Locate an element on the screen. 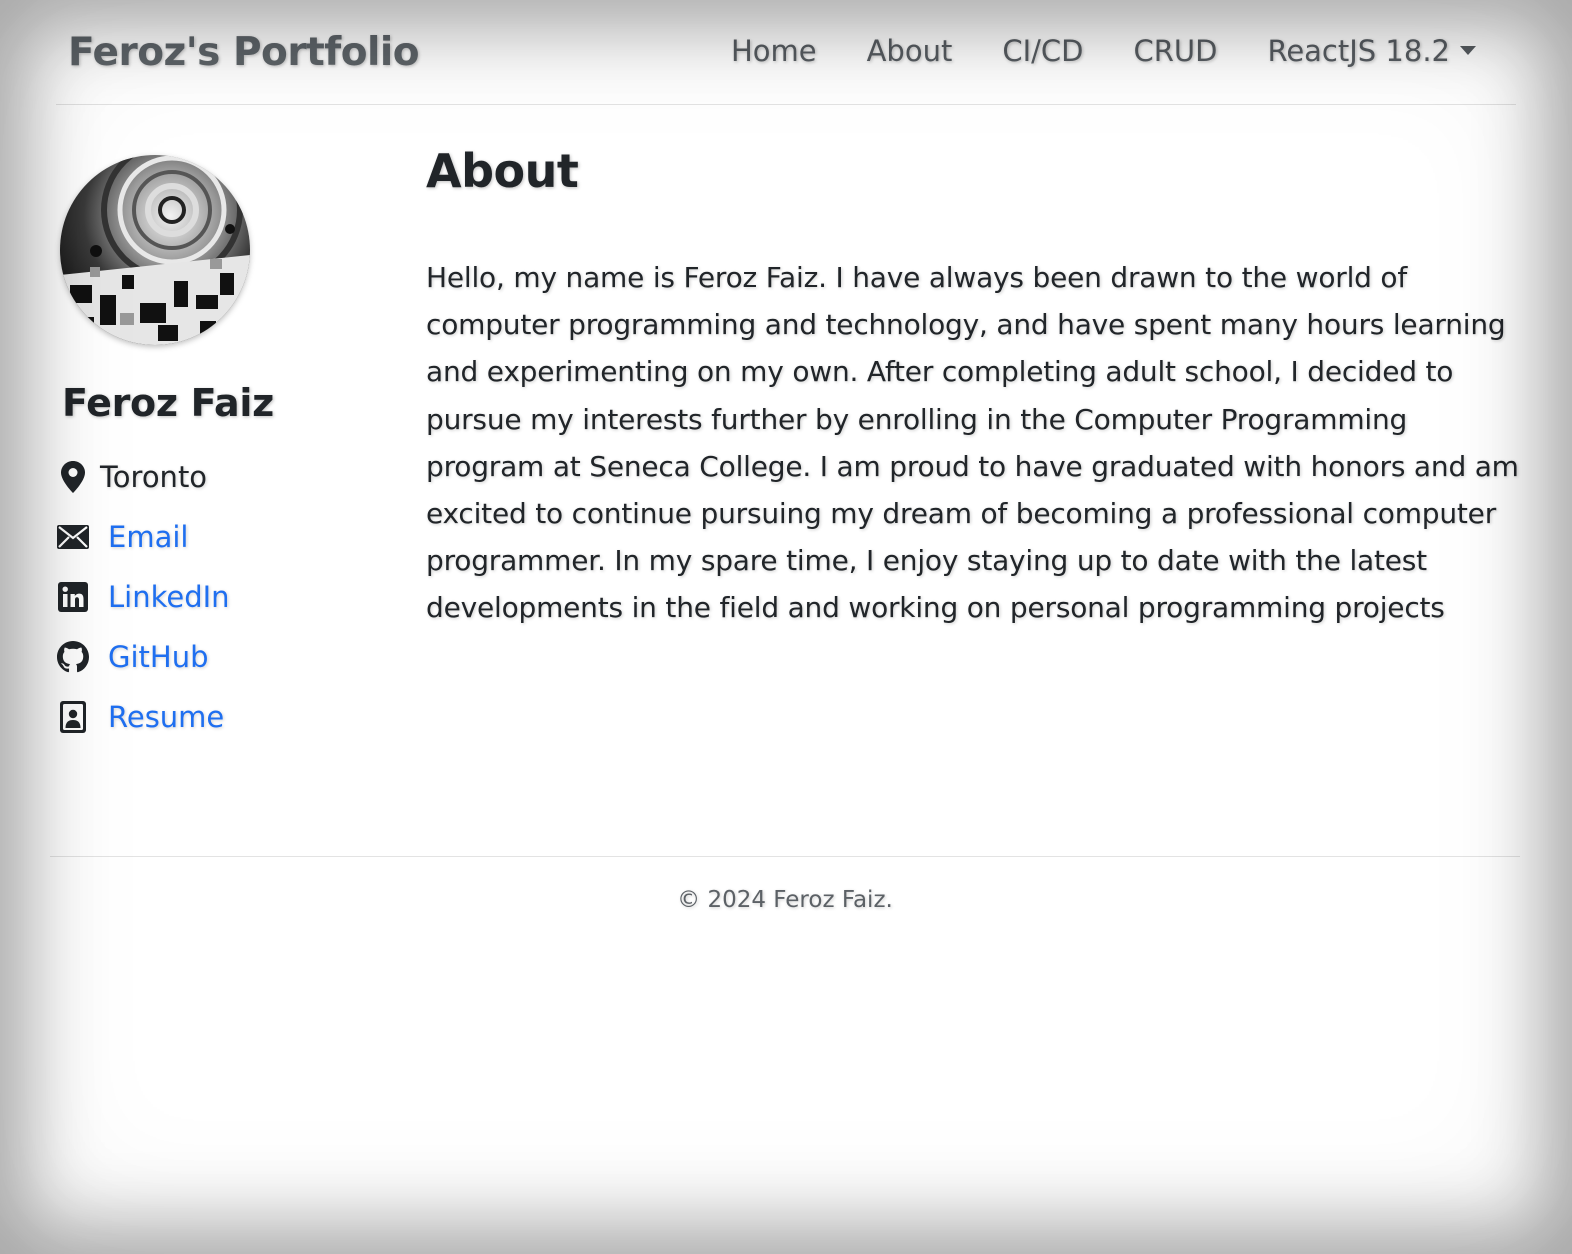 This screenshot has width=1572, height=1254. email-item: Email is located at coordinates (216, 537).